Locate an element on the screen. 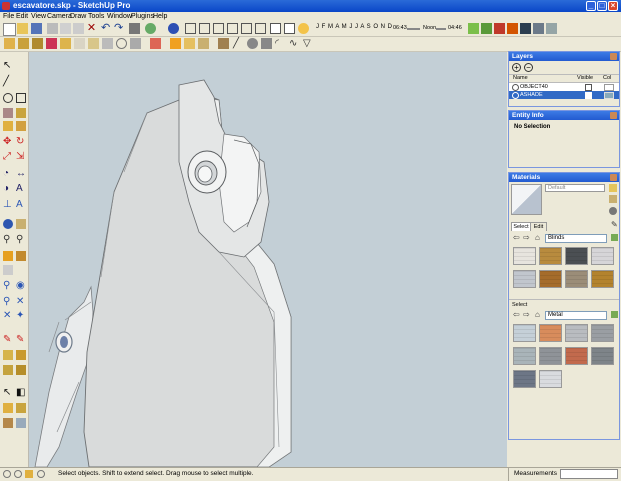 This screenshot has width=621, height=481. back-view-icon is located at coordinates (232, 28).